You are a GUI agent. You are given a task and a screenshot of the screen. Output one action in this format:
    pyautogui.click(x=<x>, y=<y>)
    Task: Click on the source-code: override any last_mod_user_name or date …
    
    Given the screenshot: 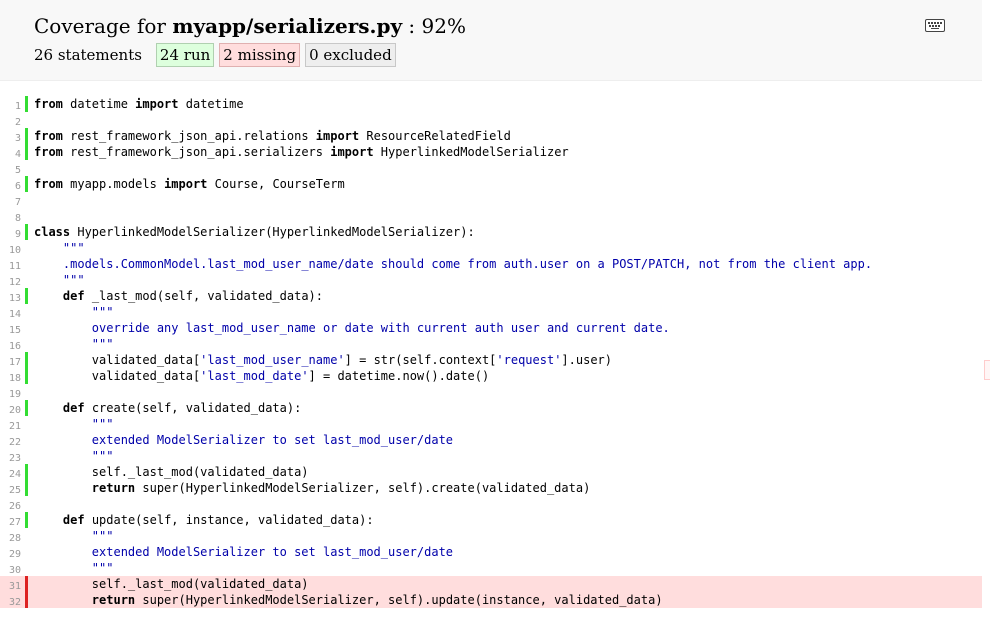 What is the action you would take?
    pyautogui.click(x=352, y=328)
    